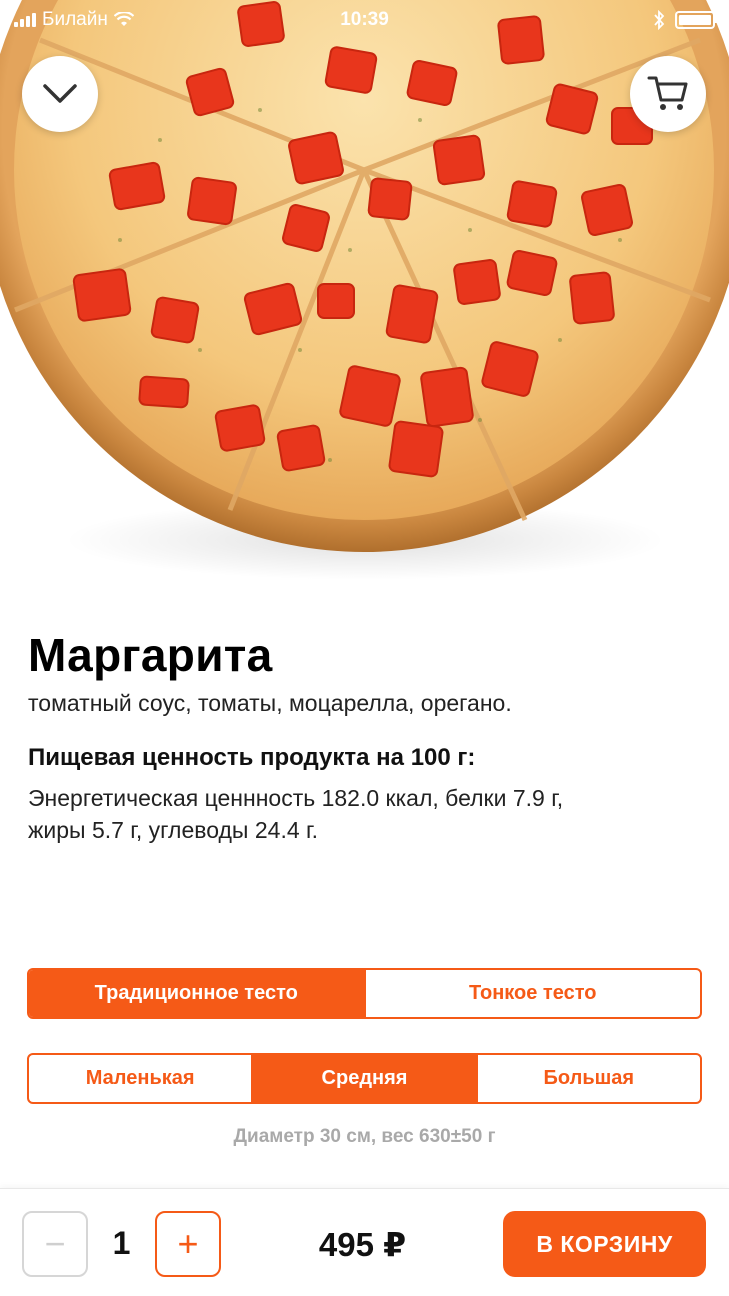 The height and width of the screenshot is (1296, 729). Describe the element at coordinates (173, 830) in the screenshot. I see `nutrition-line-2: жиры 5.7 г, углеводы 24.4 г.` at that location.